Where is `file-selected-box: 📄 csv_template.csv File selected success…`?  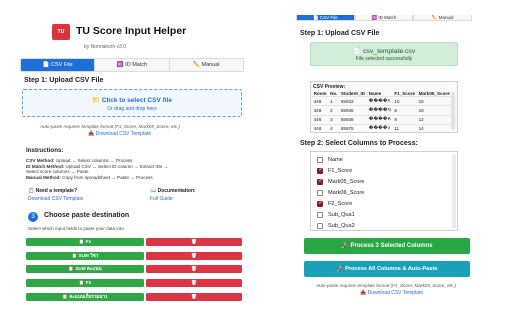 file-selected-box: 📄 csv_template.csv File selected success… is located at coordinates (384, 54).